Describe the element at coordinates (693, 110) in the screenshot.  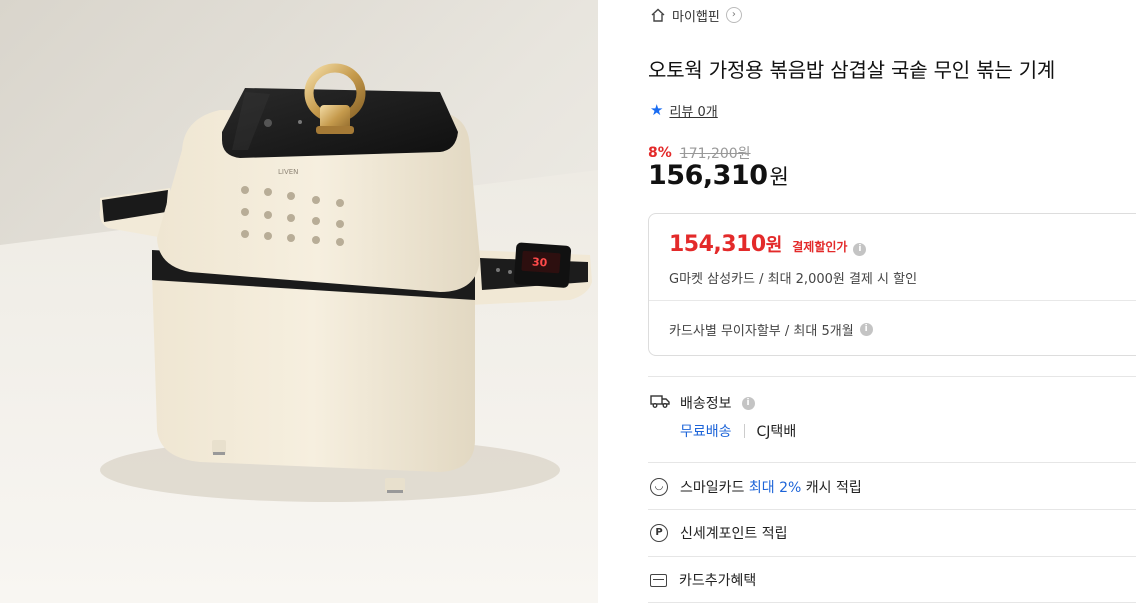
I see `review-count-link: 리뷰 0개` at that location.